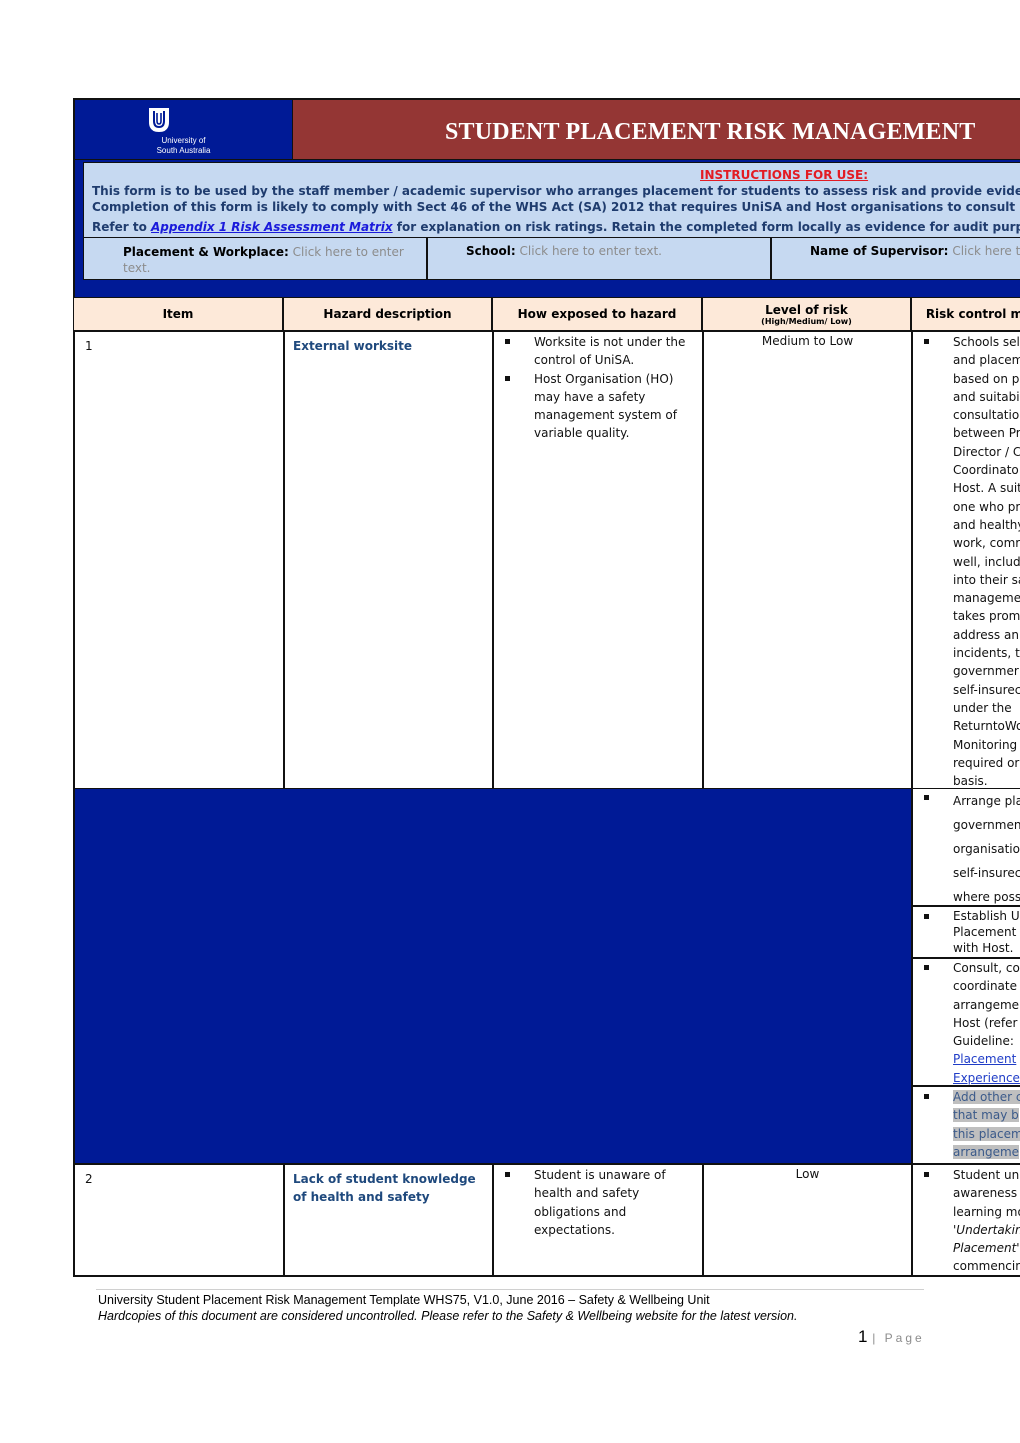 This screenshot has width=1020, height=1443. What do you see at coordinates (965, 933) in the screenshot?
I see `control-subcell: Establish U Placement with Host.` at bounding box center [965, 933].